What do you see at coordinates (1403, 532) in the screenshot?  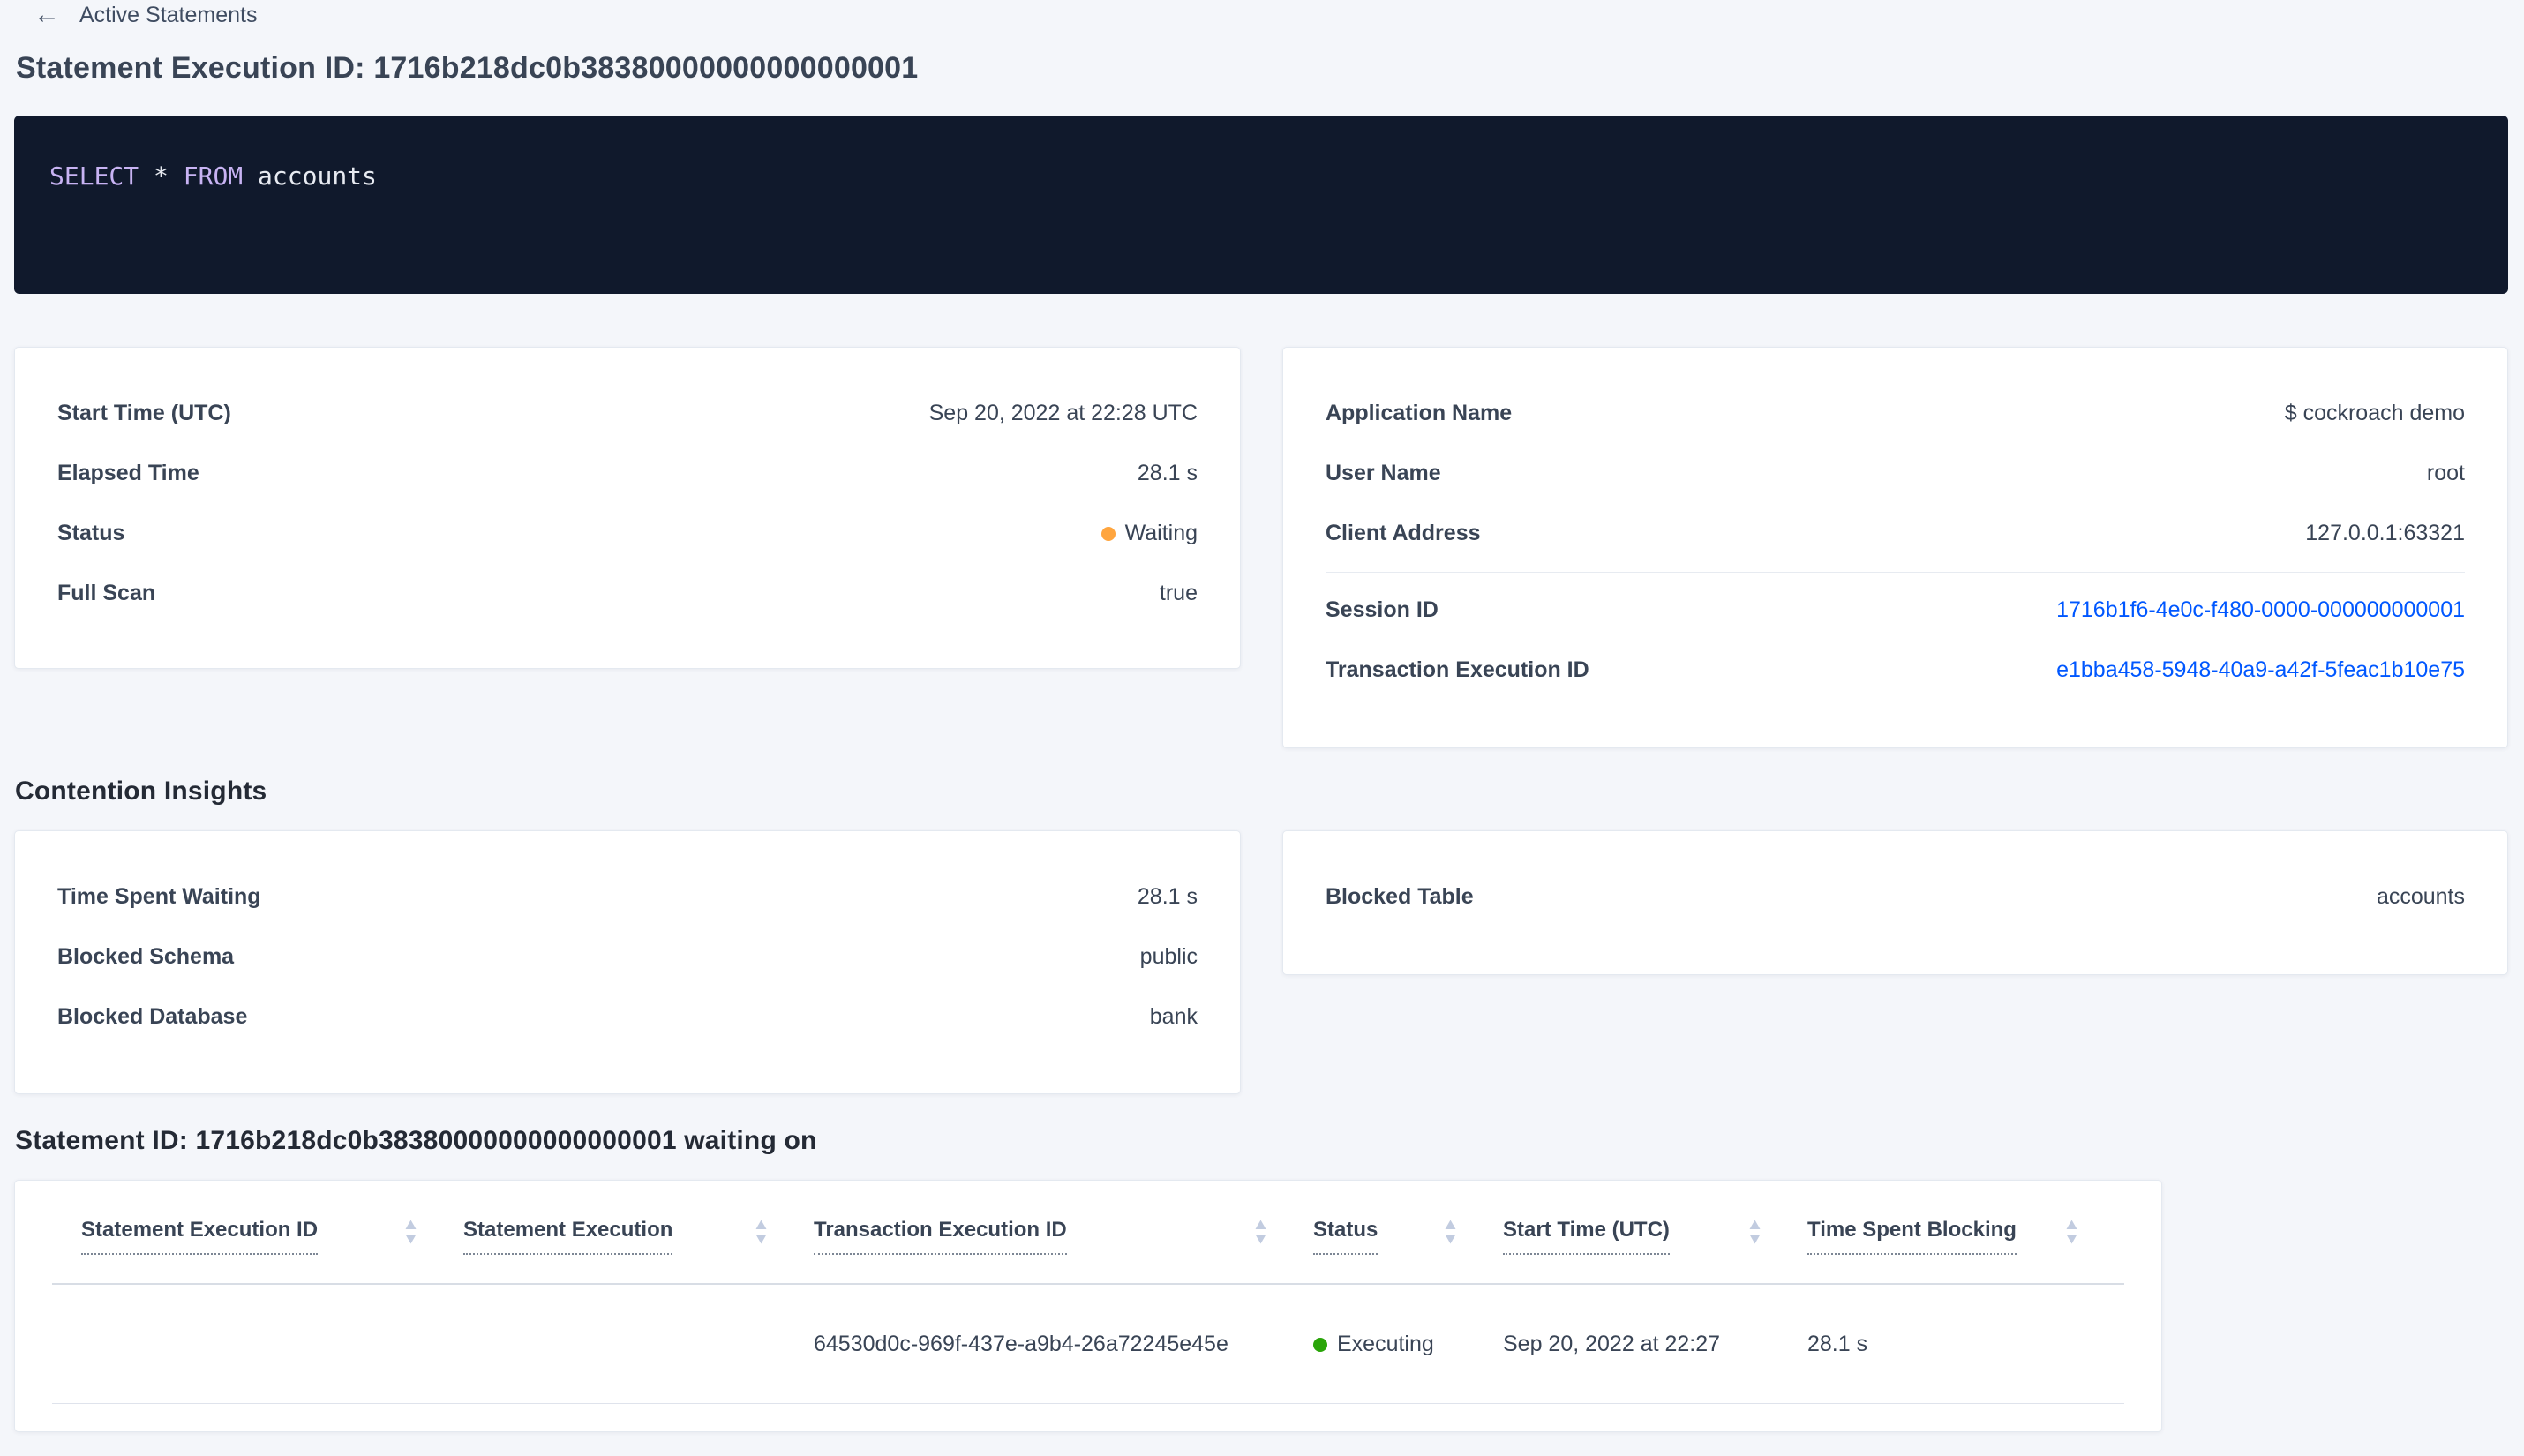 I see `client-address-label: Client Address` at bounding box center [1403, 532].